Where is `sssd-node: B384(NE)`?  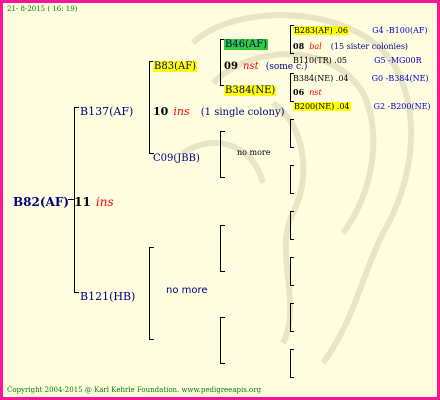 sssd-node: B384(NE) is located at coordinates (250, 87).